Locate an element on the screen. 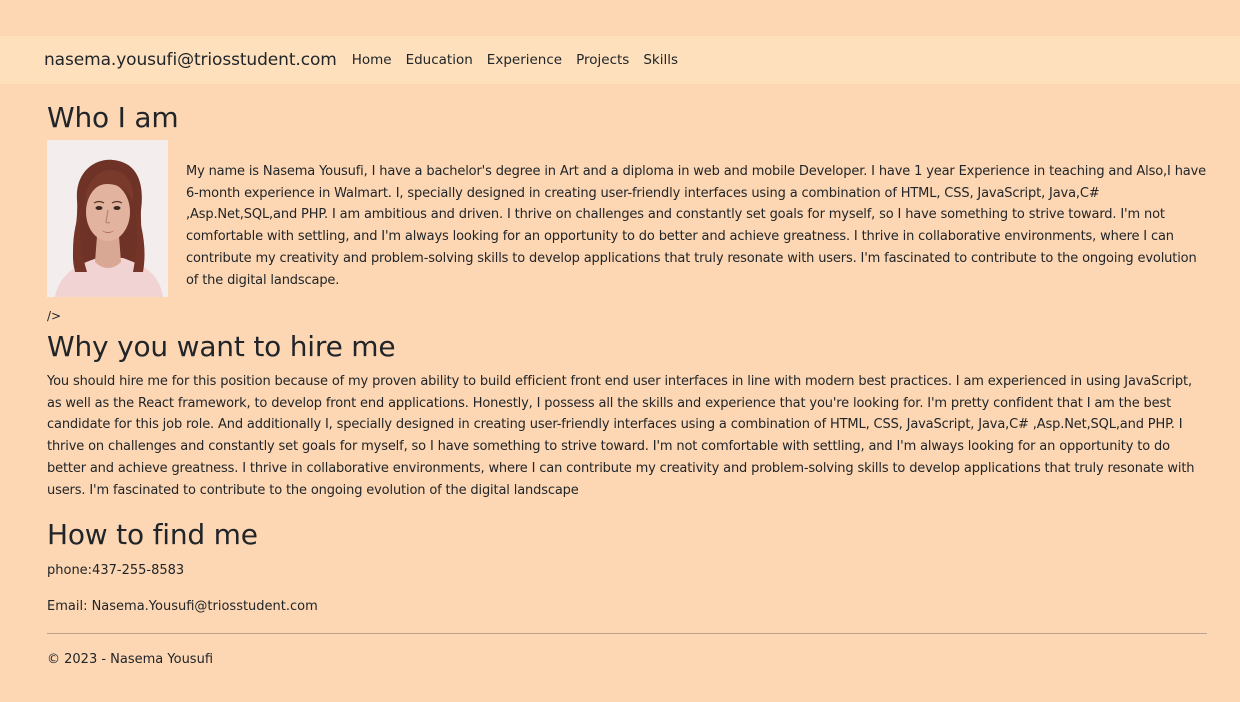 This screenshot has width=1240, height=702. find-me-heading: How to find me is located at coordinates (152, 535).